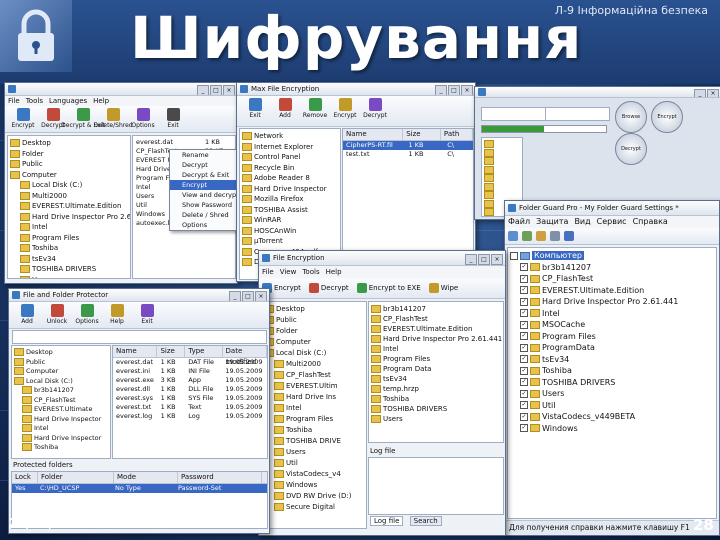 The width and height of the screenshot is (720, 540). I want to click on tree-root: Компьютер, so click(612, 256).